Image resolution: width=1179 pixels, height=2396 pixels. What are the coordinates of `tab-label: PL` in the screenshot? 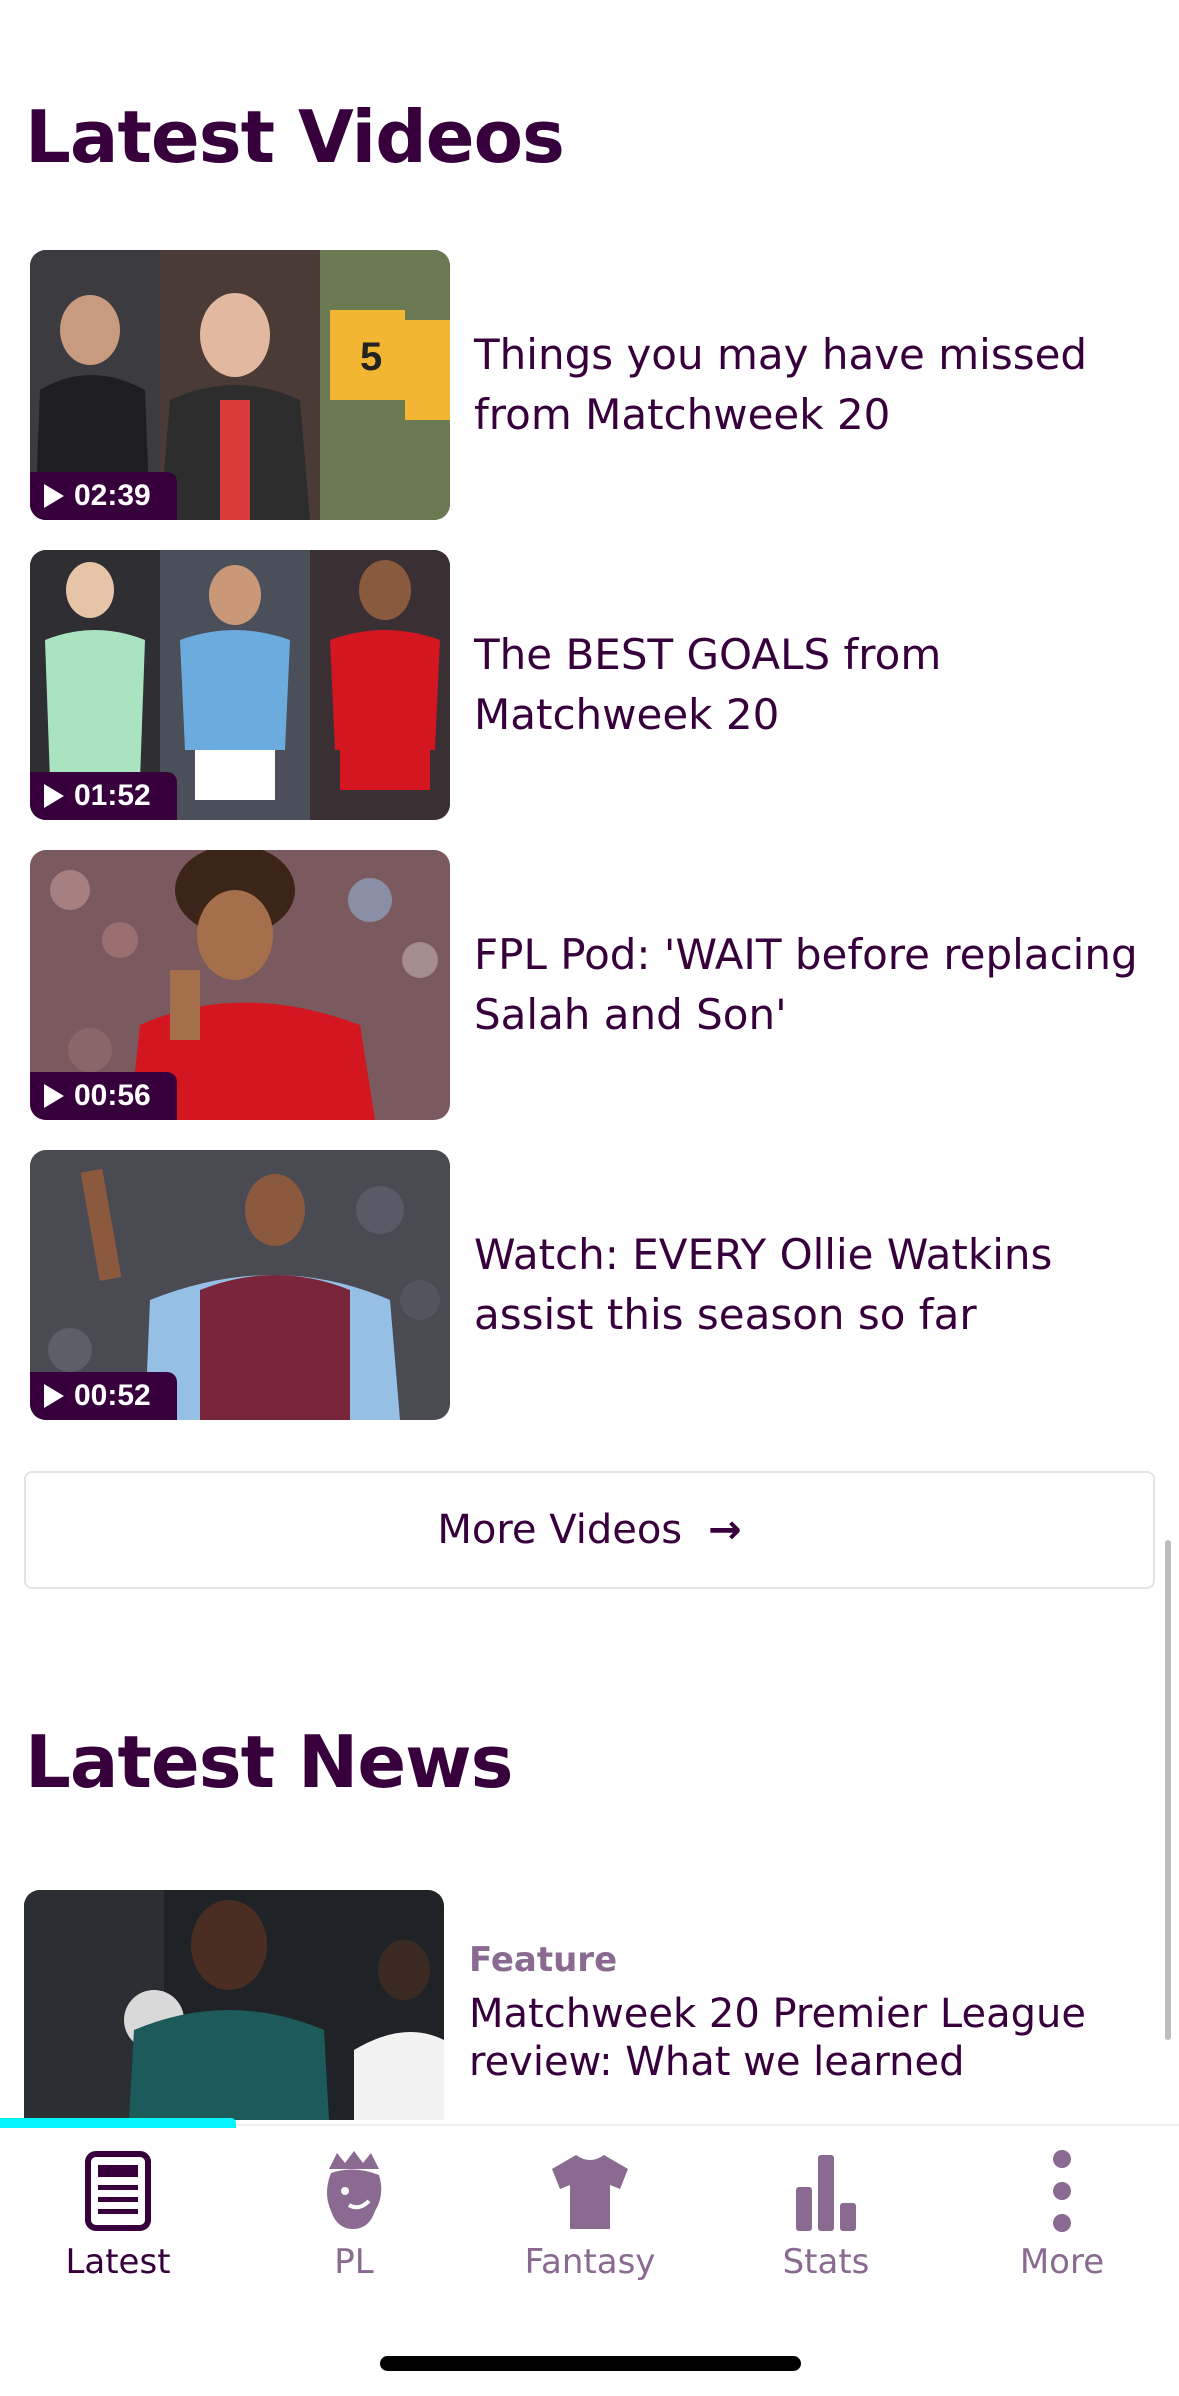 It's located at (354, 2262).